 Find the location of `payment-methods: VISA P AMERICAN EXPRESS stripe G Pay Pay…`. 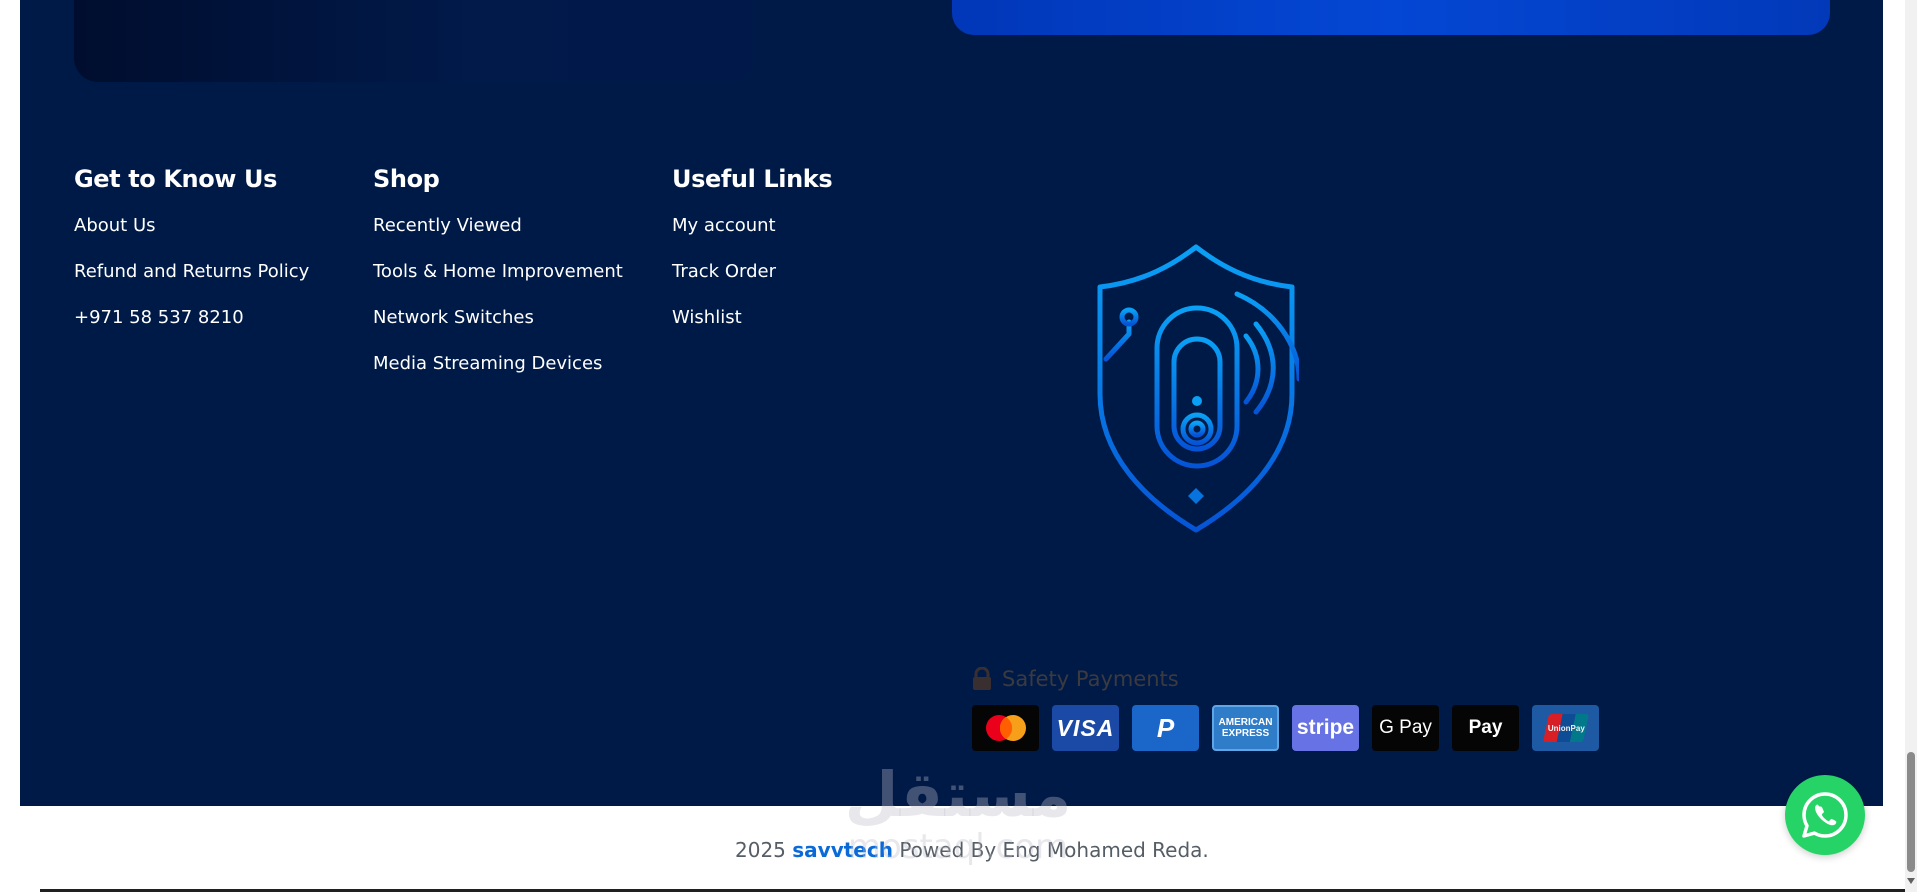

payment-methods: VISA P AMERICAN EXPRESS stripe G Pay Pay… is located at coordinates (1285, 728).